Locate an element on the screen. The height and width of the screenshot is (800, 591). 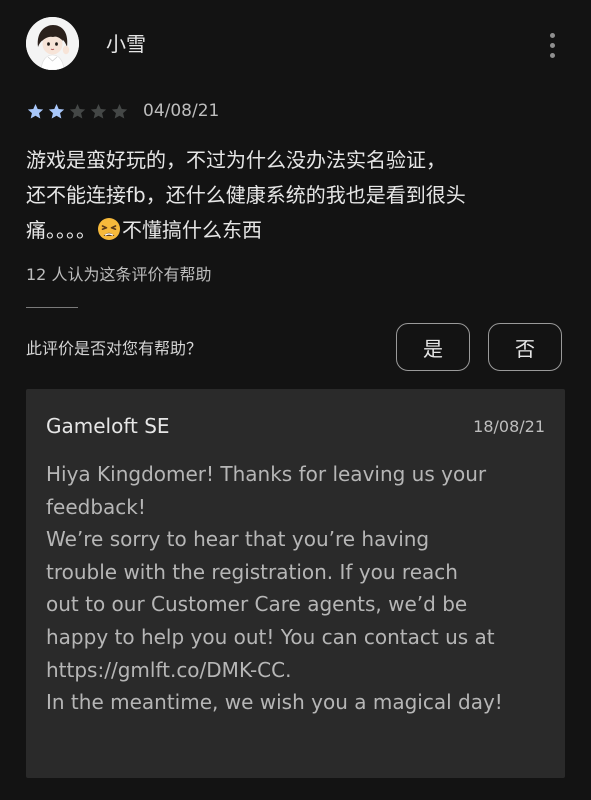
no-button: 否 is located at coordinates (525, 347).